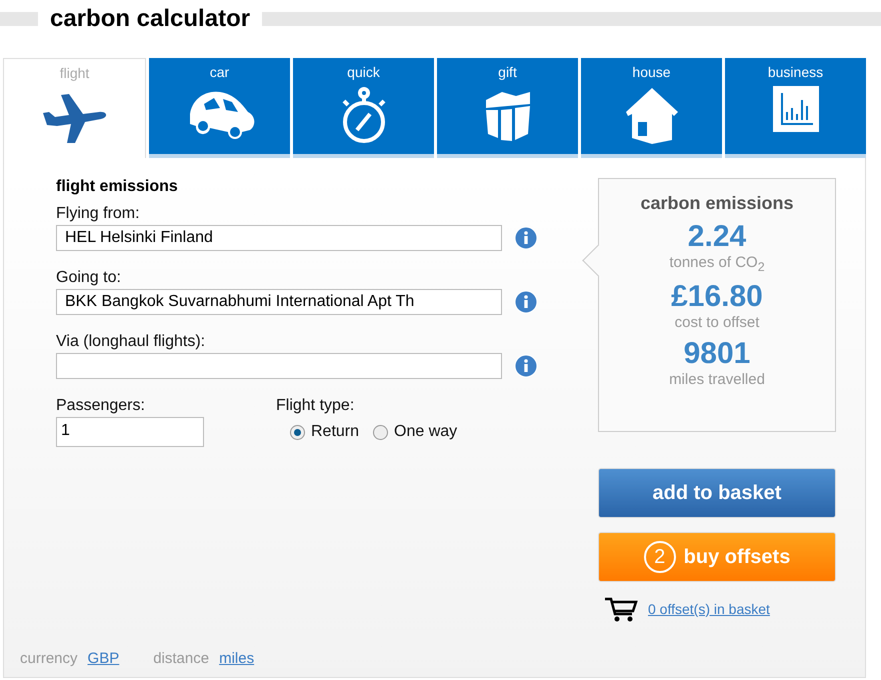  Describe the element at coordinates (89, 278) in the screenshot. I see `field-label: Going to:` at that location.